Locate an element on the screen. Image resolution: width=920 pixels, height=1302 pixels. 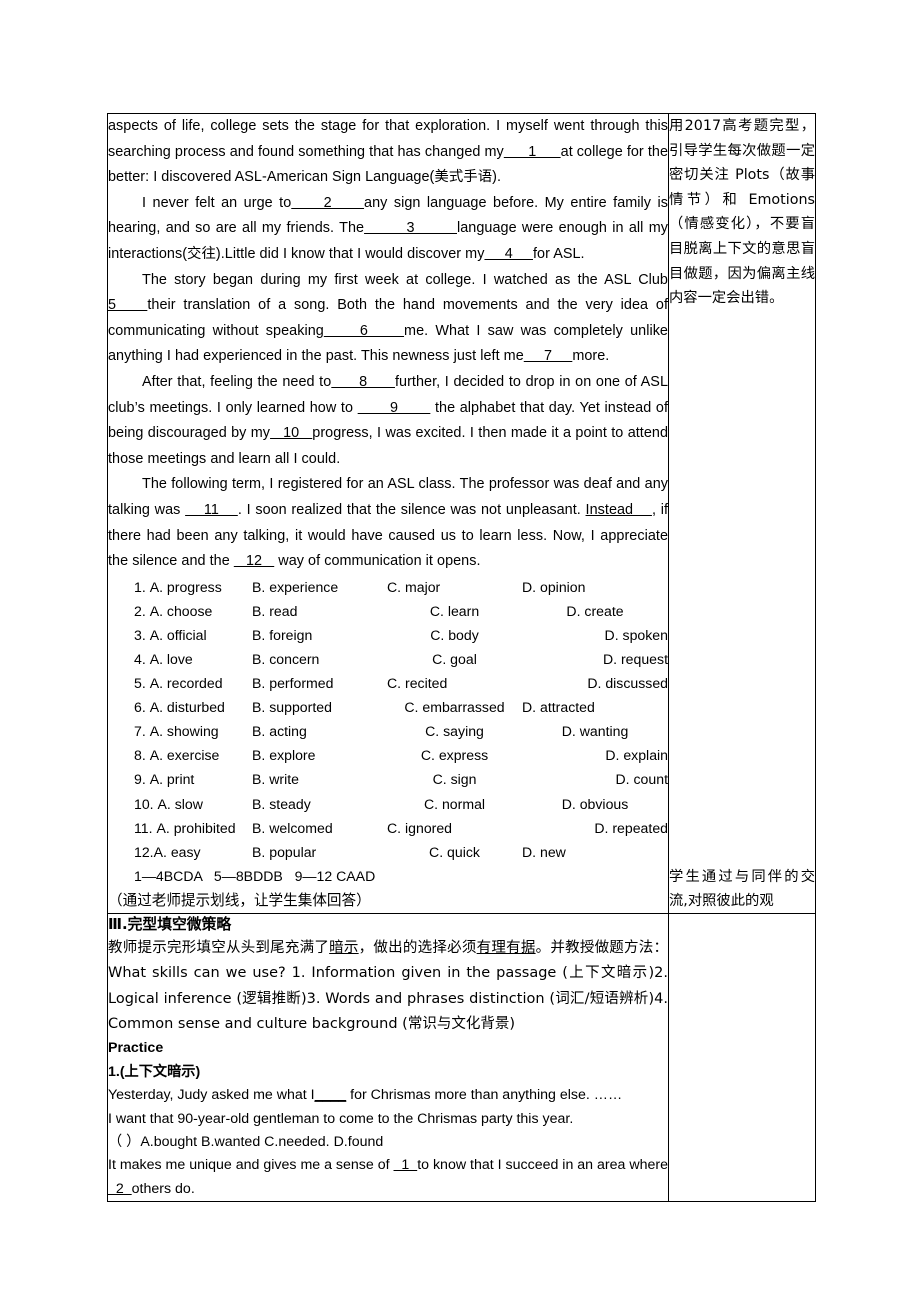
practice-label: Practice is located at coordinates (136, 1048).